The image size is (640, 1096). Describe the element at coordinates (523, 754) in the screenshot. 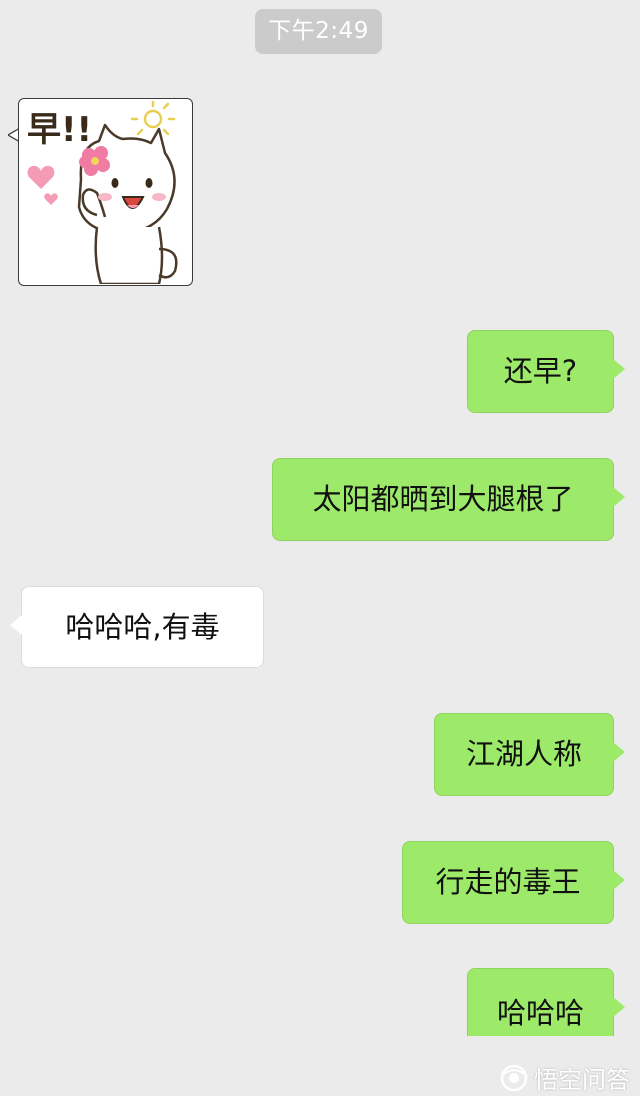

I see `message-text: 江湖人称` at that location.